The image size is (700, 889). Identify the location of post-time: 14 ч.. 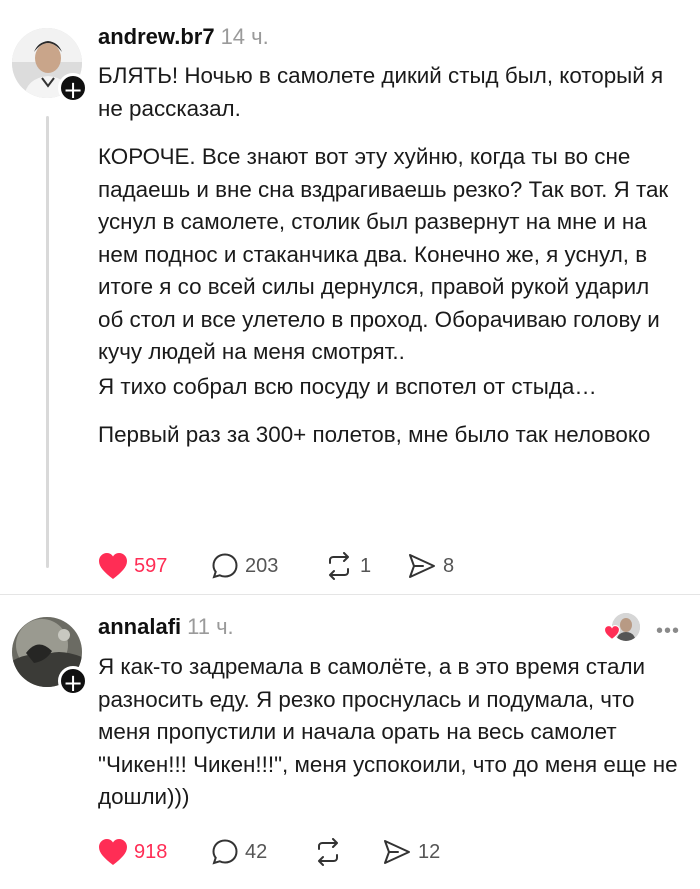
(244, 36).